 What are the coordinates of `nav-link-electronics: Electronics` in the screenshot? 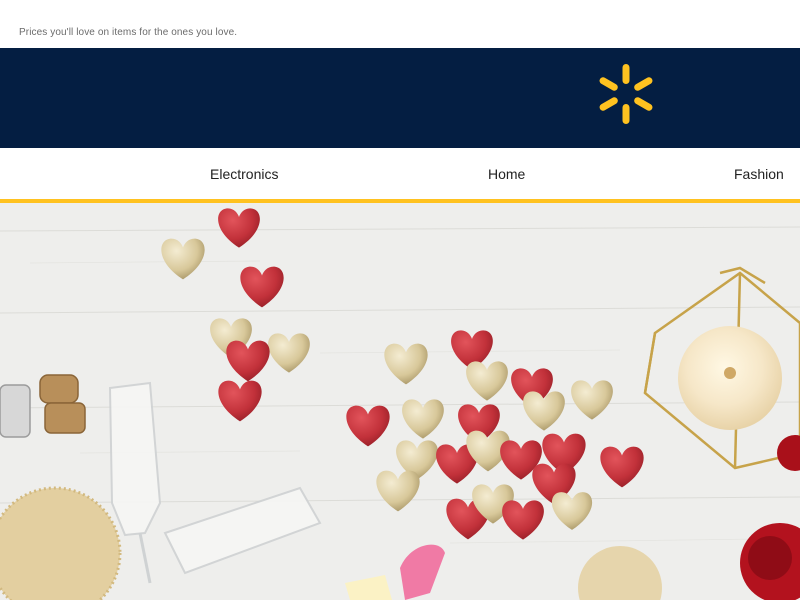 It's located at (244, 174).